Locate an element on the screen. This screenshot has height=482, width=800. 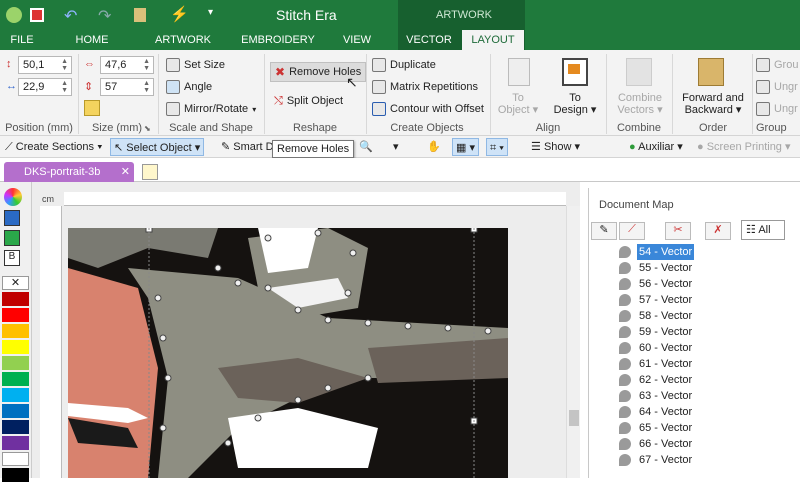
snap-toggle-icon: ⌗ ▾ is located at coordinates (497, 147).